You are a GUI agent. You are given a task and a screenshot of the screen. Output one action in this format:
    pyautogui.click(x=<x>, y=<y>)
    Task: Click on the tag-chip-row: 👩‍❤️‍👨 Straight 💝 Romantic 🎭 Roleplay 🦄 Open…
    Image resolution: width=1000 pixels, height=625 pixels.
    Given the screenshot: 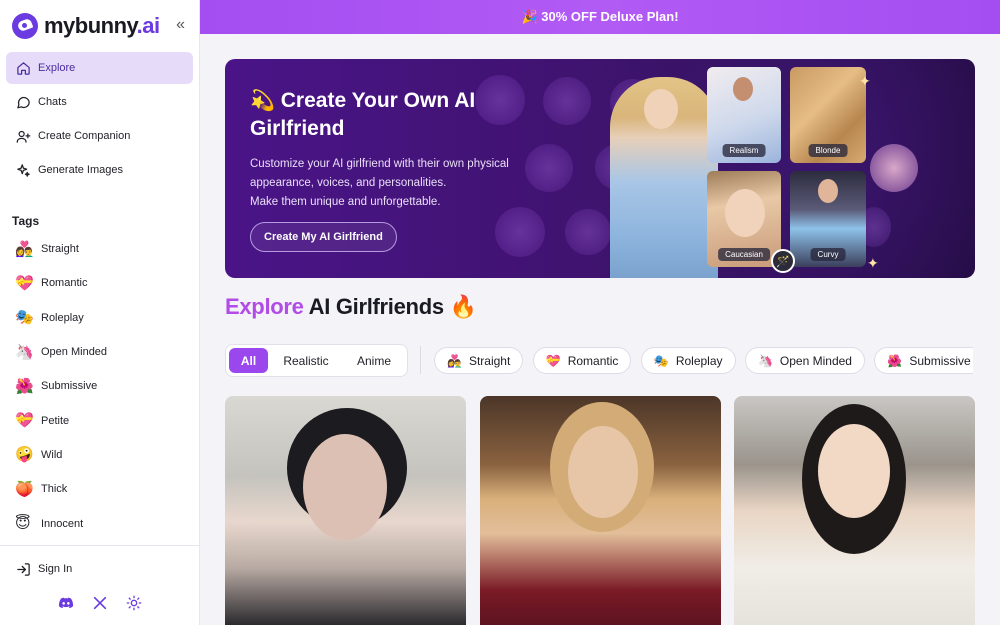 What is the action you would take?
    pyautogui.click(x=703, y=360)
    